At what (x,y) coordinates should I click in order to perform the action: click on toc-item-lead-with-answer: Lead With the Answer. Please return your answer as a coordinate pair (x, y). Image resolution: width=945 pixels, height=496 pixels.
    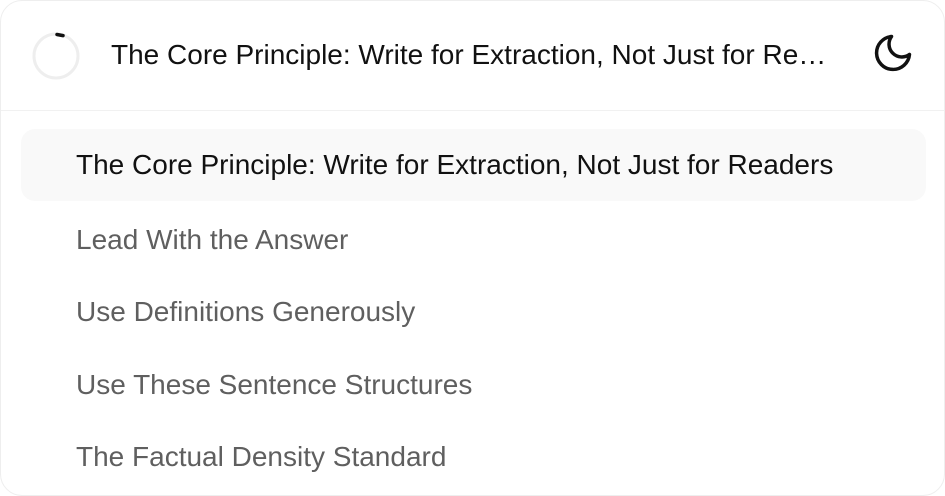
    Looking at the image, I should click on (473, 240).